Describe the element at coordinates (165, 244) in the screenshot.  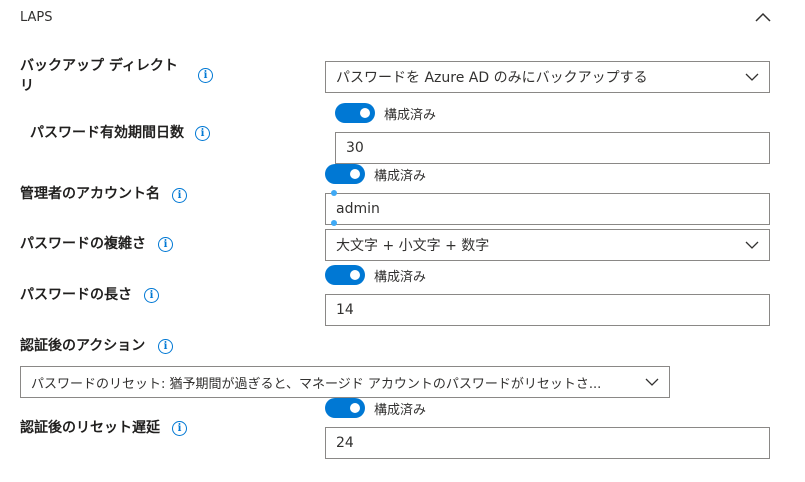
I see `password-complexity-info-icon: i` at that location.